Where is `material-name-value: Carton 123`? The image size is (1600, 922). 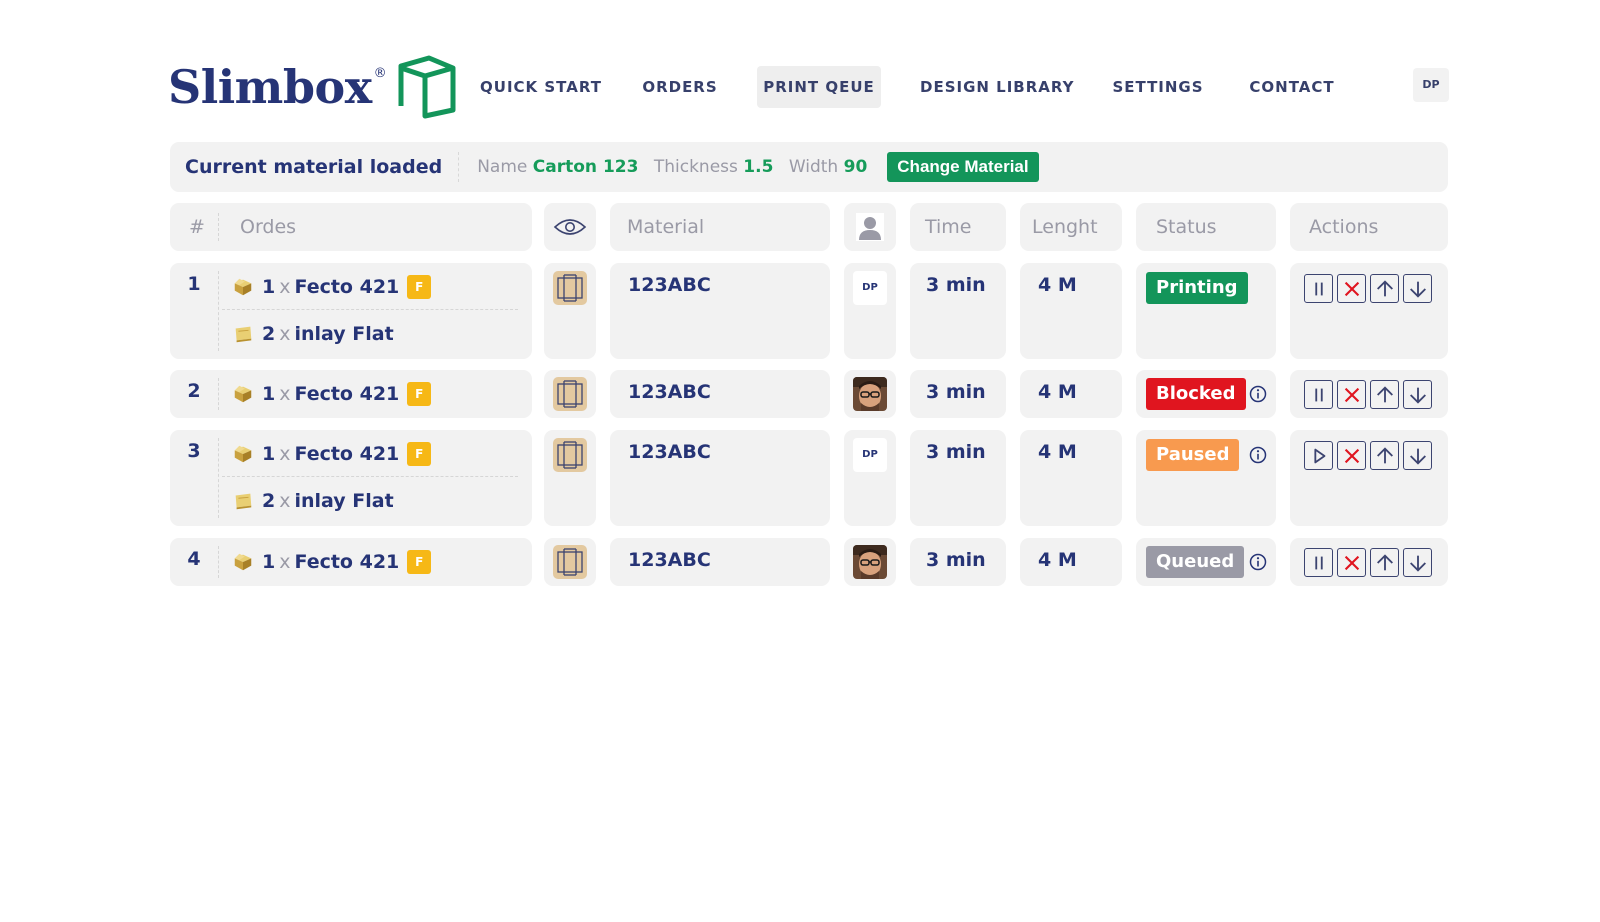
material-name-value: Carton 123 is located at coordinates (585, 167).